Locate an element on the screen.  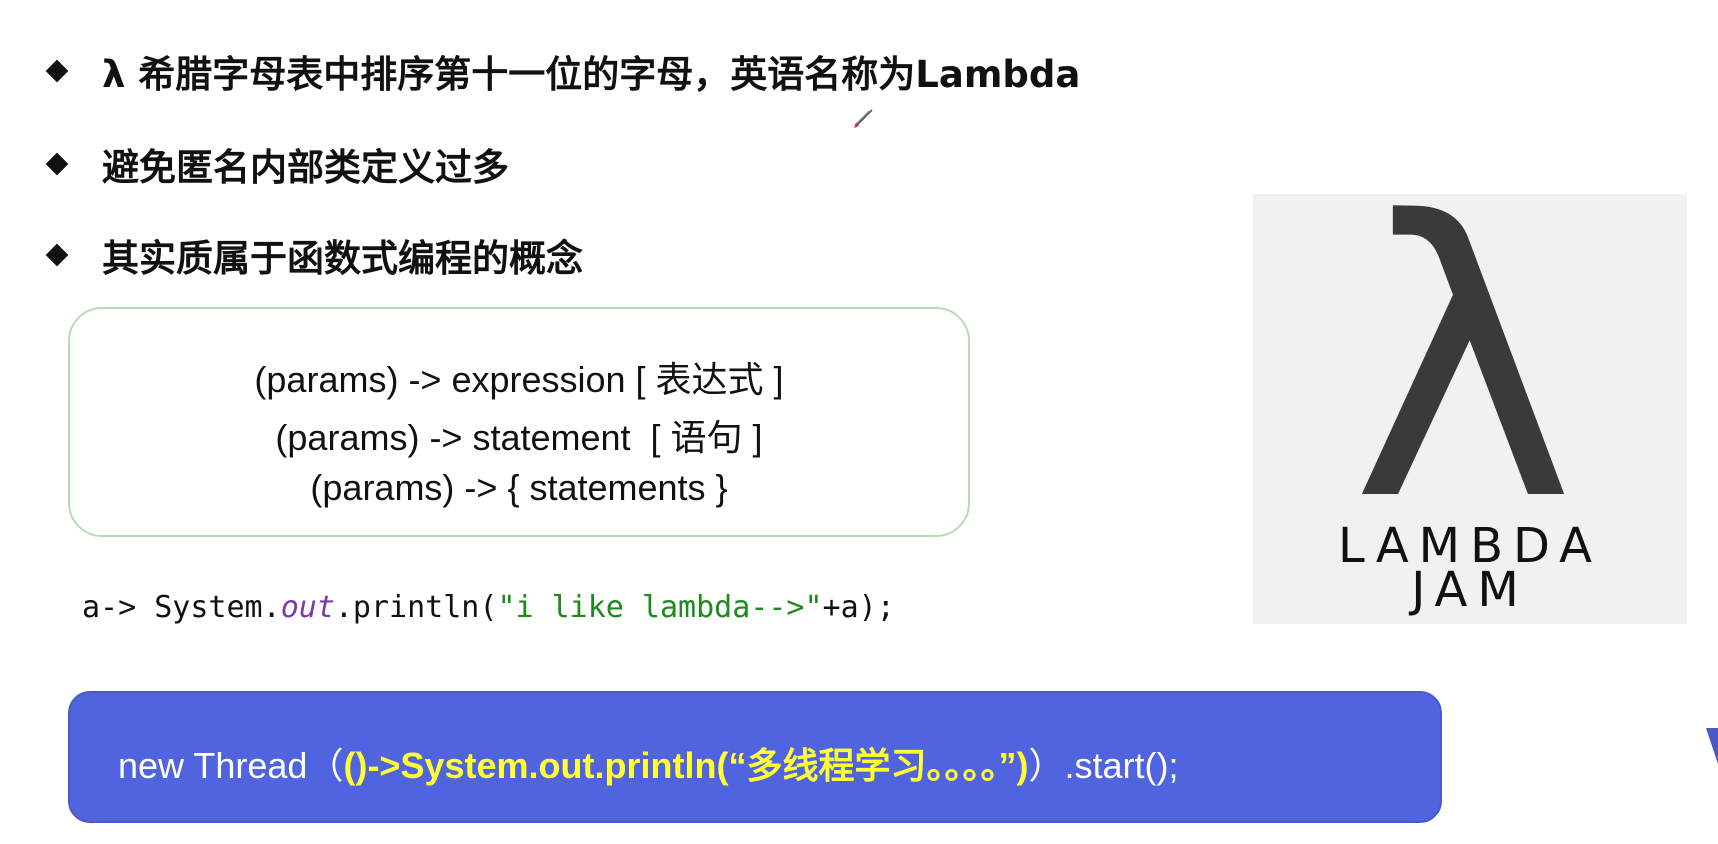
code-out-field: out is located at coordinates (307, 607).